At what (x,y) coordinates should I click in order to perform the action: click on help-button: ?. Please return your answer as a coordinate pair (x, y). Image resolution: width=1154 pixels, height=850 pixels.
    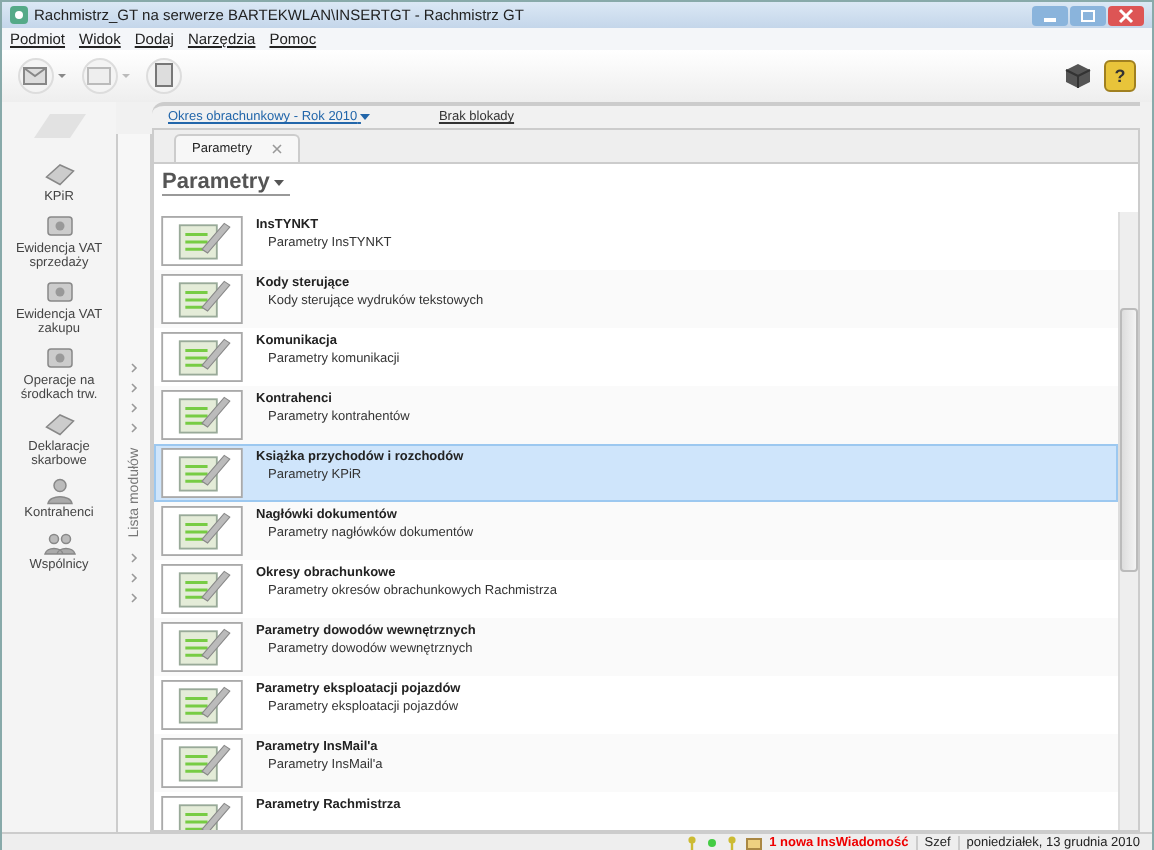
    Looking at the image, I should click on (1120, 76).